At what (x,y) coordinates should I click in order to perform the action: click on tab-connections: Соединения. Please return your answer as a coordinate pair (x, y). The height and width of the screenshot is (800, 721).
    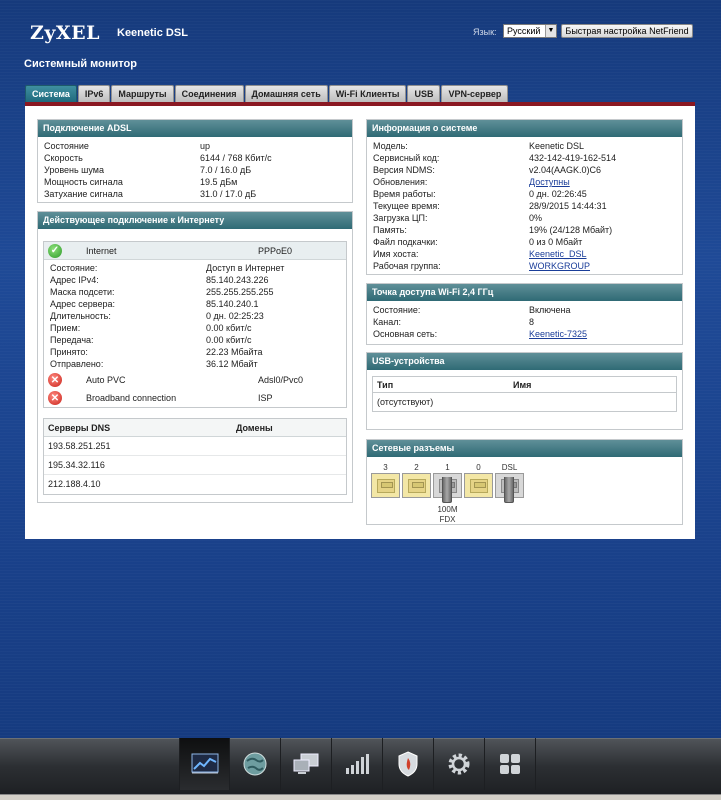
    Looking at the image, I should click on (209, 93).